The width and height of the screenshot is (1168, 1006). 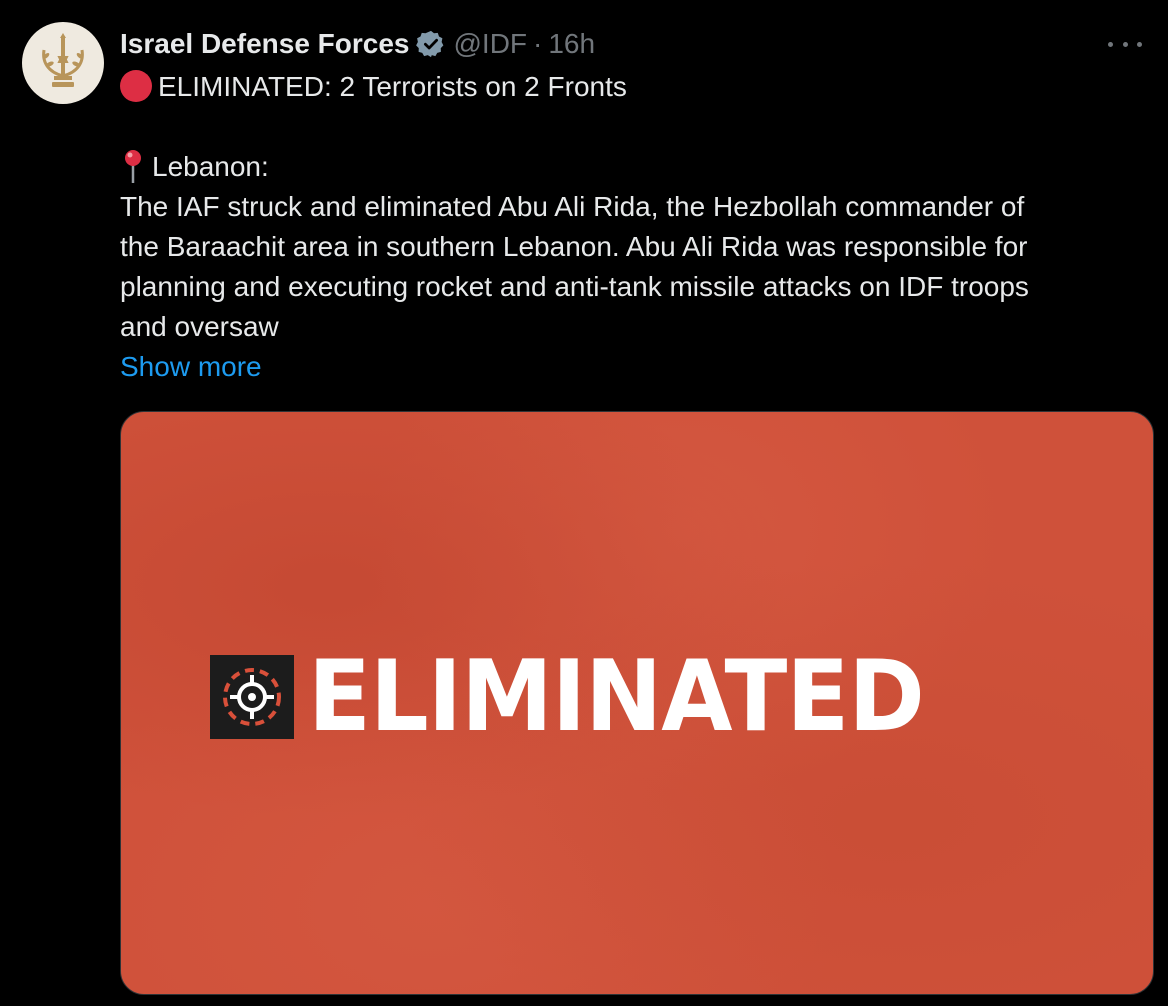 What do you see at coordinates (63, 60) in the screenshot?
I see `idf-emblem-icon` at bounding box center [63, 60].